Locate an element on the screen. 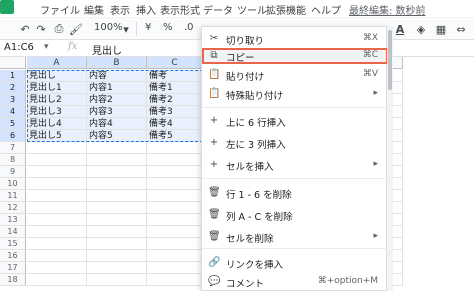  chevron-down-icon: ▾ is located at coordinates (126, 29).